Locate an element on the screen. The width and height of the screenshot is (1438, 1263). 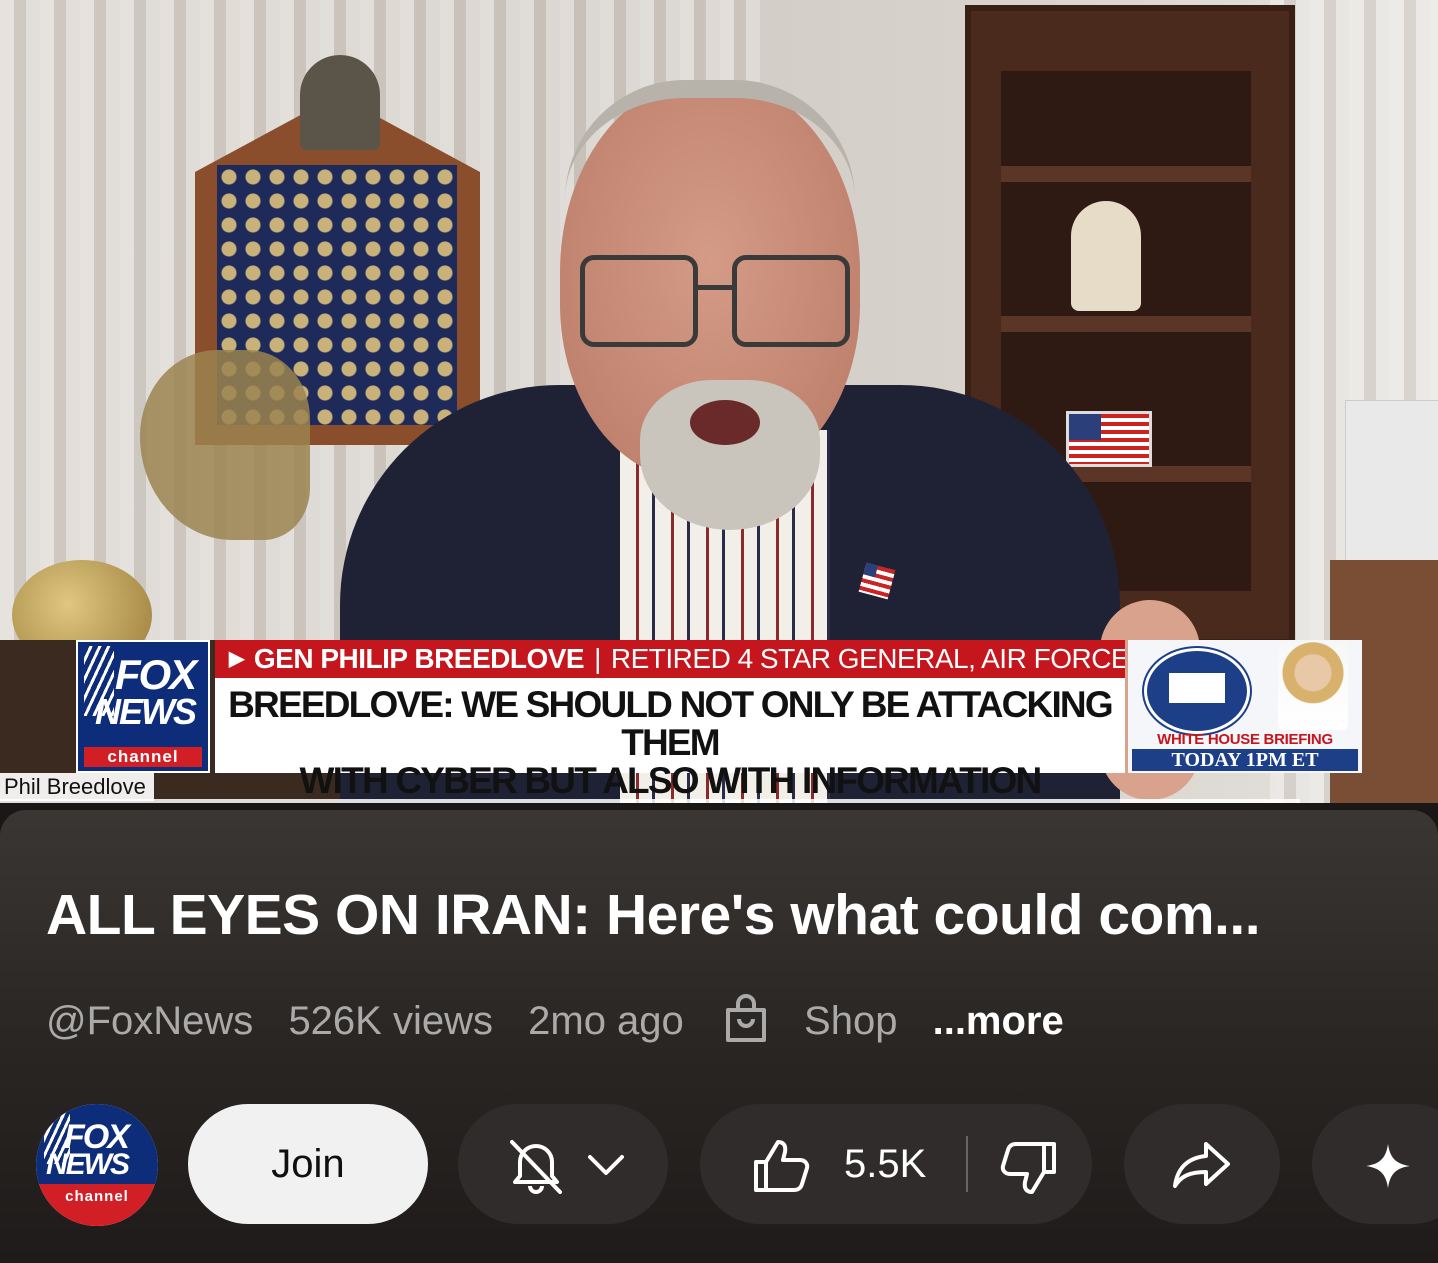
fox-news-logo: FOX NEWS channel is located at coordinates (143, 706).